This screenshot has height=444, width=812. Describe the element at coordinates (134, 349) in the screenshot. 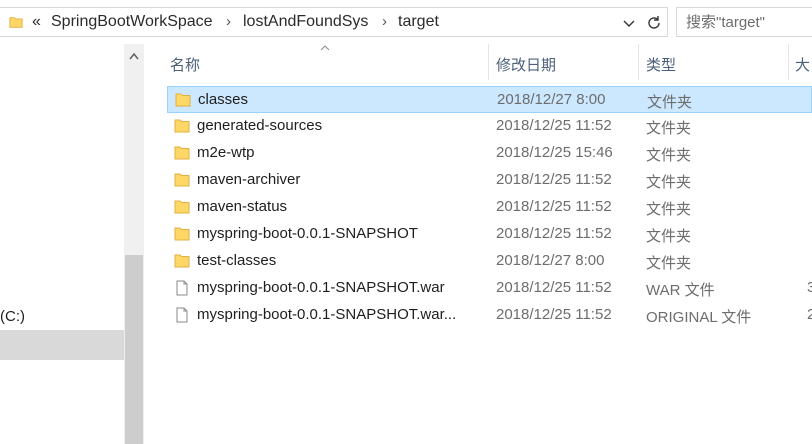

I see `scroll-thumb` at that location.